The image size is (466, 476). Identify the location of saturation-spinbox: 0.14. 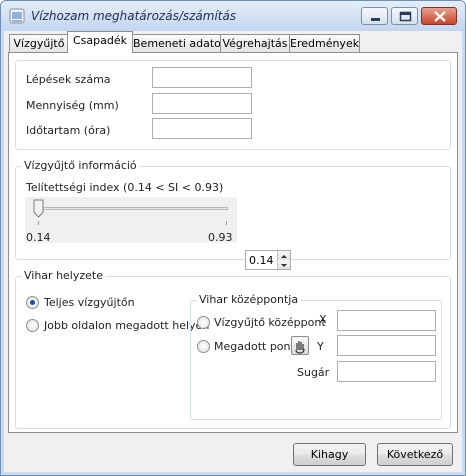
(268, 260).